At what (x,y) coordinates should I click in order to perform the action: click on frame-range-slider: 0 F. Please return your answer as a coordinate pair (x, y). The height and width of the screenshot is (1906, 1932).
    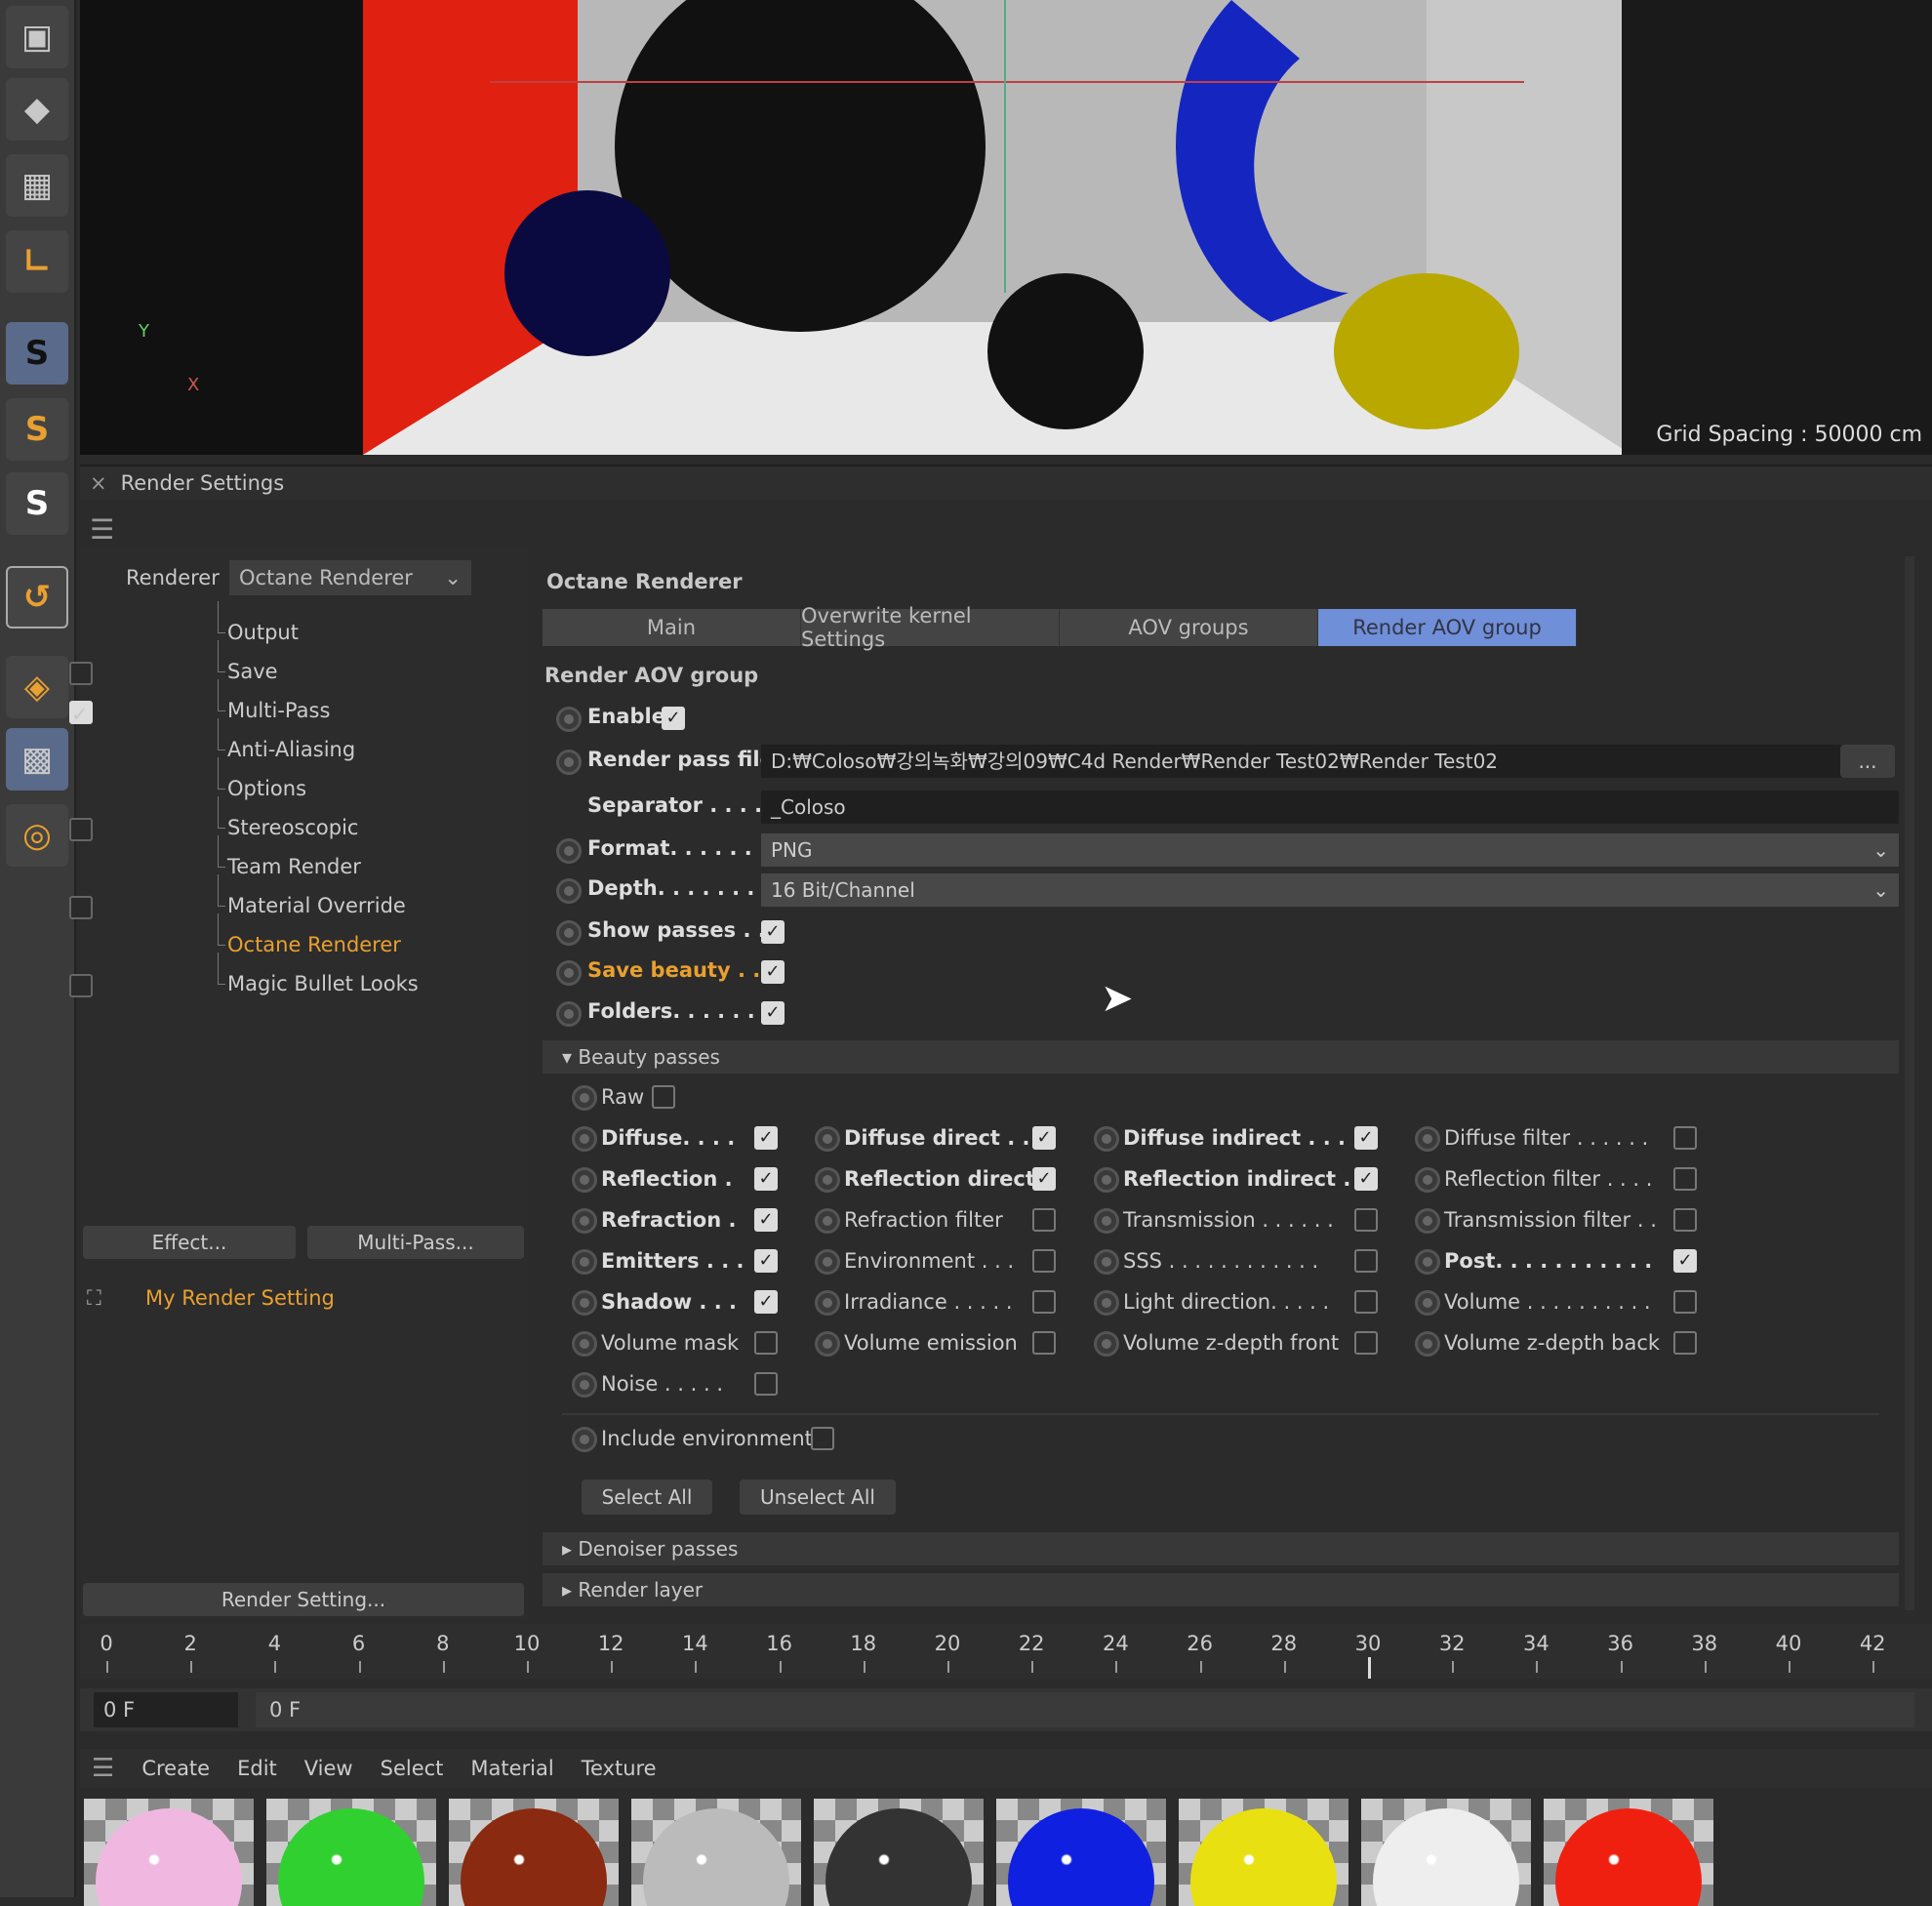
    Looking at the image, I should click on (1085, 1710).